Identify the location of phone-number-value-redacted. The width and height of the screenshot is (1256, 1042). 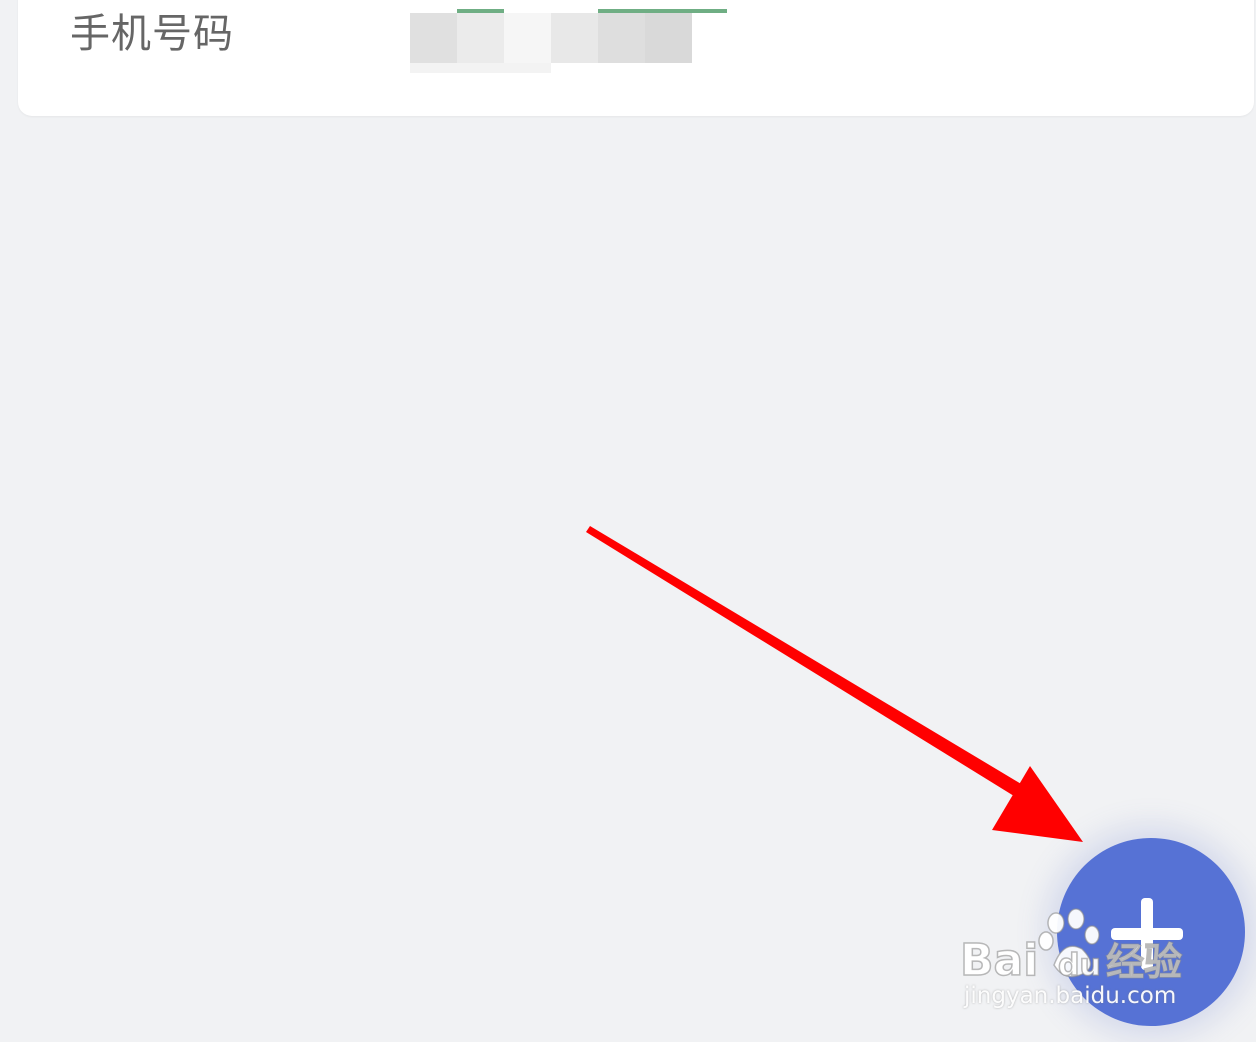
(575, 42).